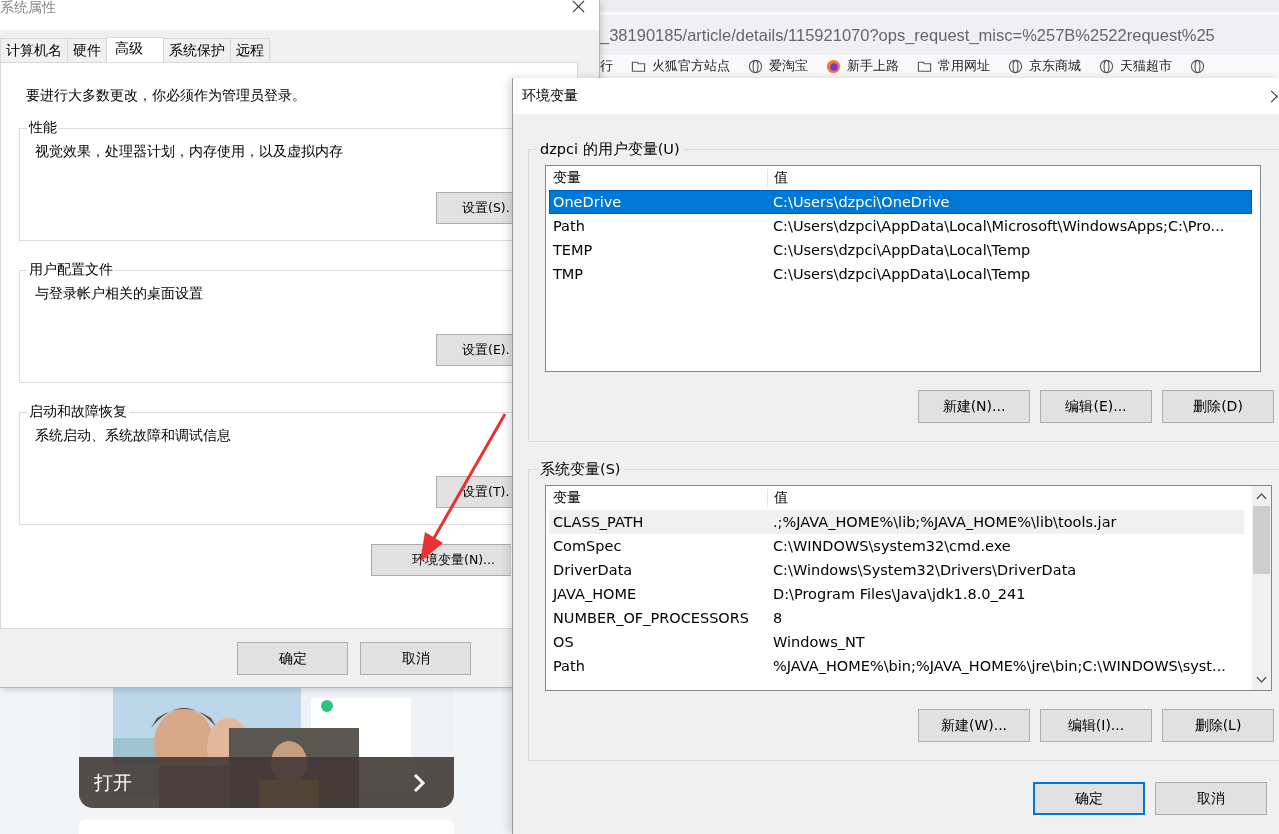 The image size is (1279, 834). Describe the element at coordinates (896, 570) in the screenshot. I see `variable-row: DriverData C:\Windows\System32\Drivers\DriverData` at that location.